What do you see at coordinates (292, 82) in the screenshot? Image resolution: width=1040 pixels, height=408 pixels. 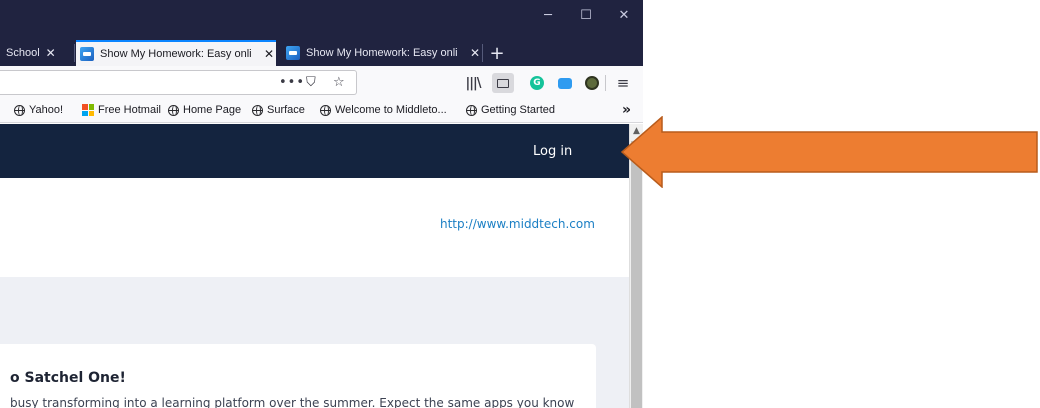 I see `page-actions-icon: •••` at bounding box center [292, 82].